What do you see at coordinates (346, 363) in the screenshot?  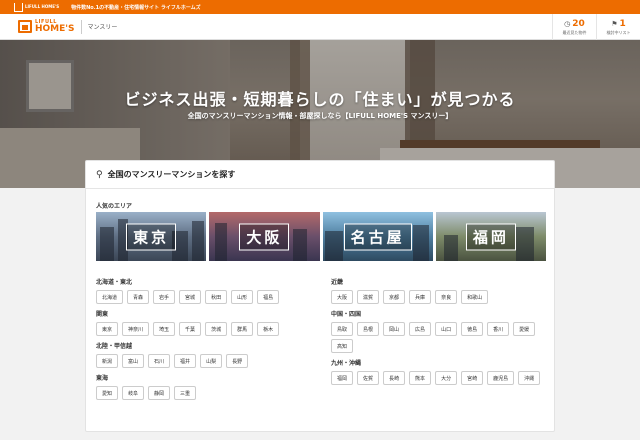 I see `region-name: 九州・沖縄` at bounding box center [346, 363].